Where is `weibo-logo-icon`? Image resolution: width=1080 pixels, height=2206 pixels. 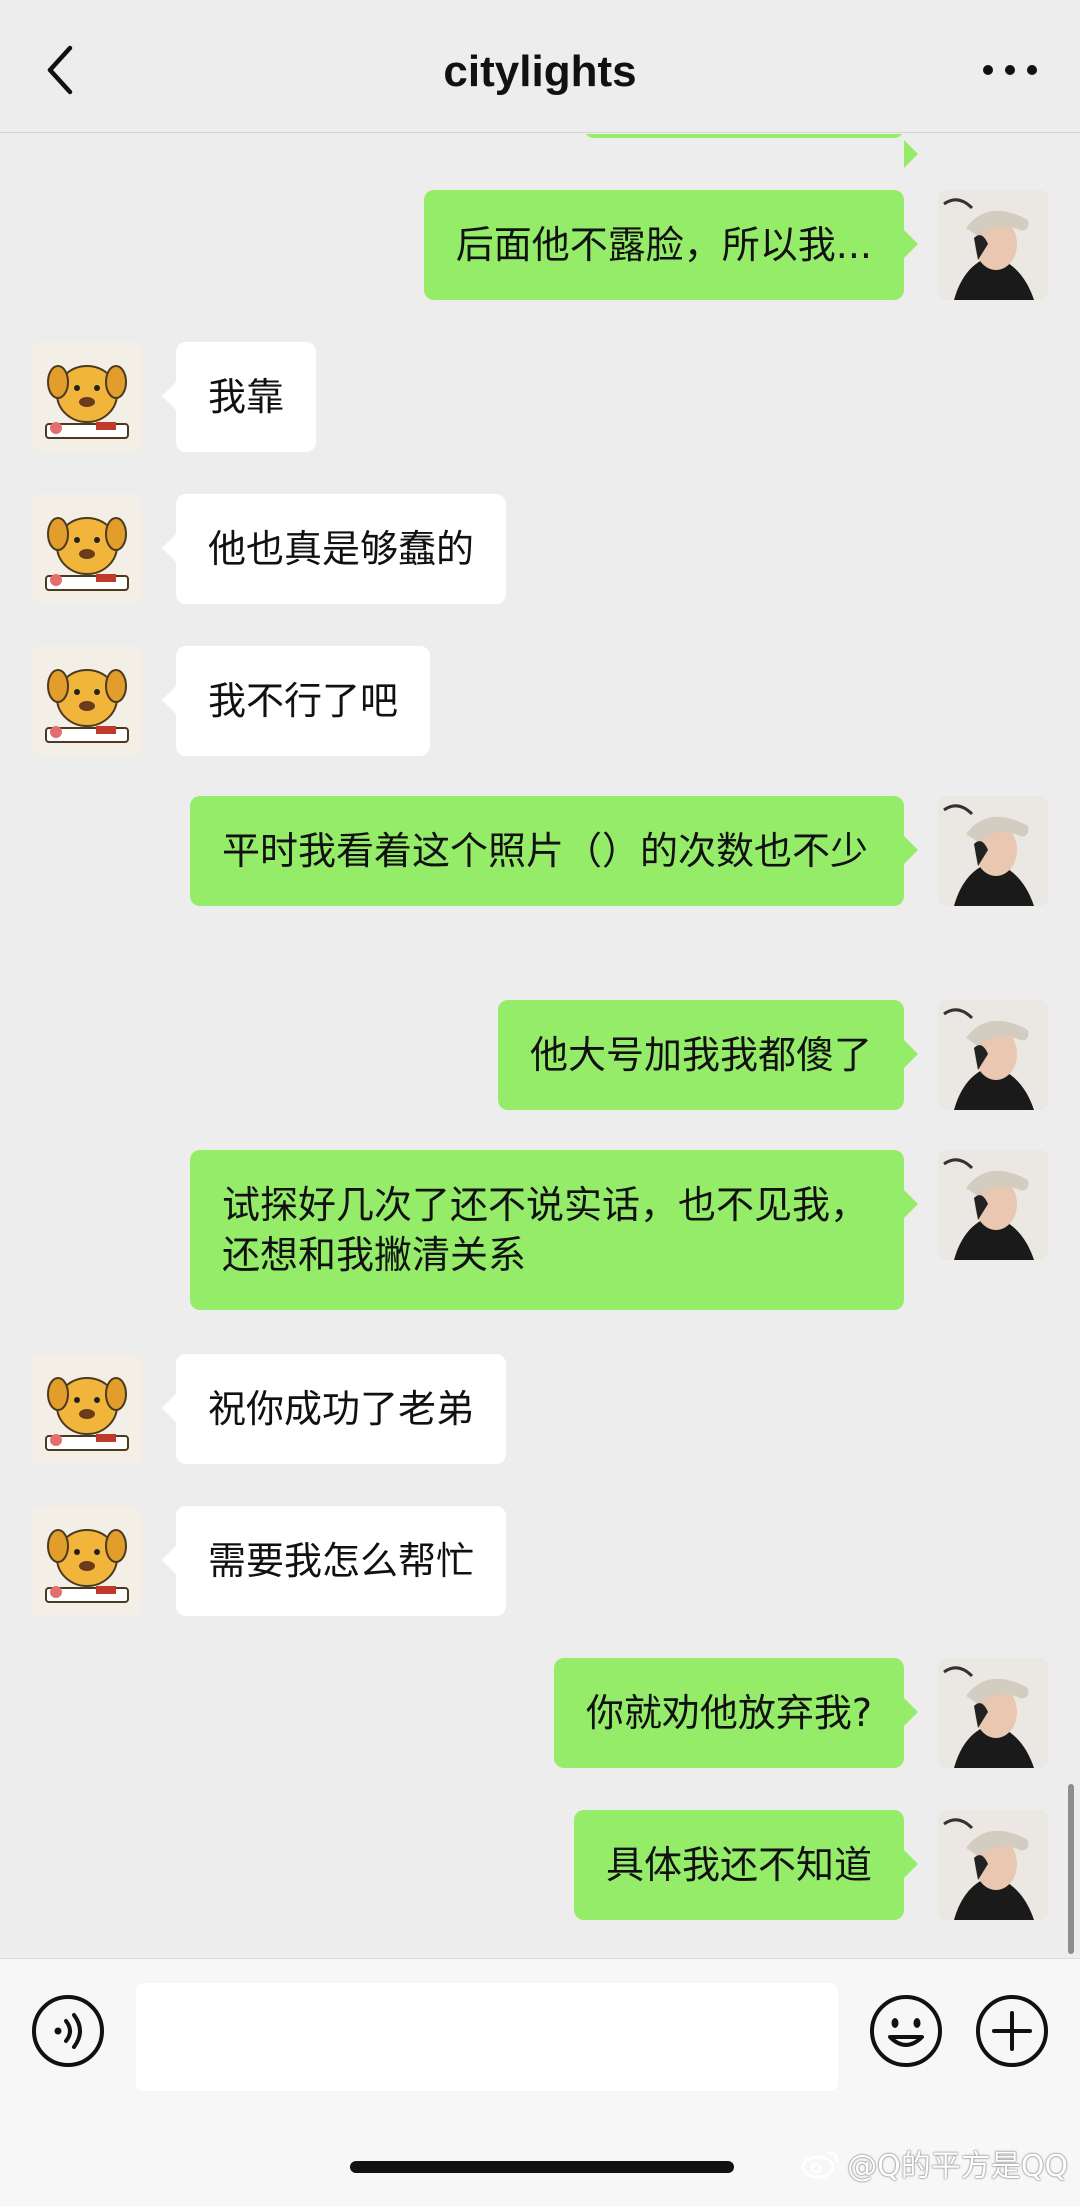 weibo-logo-icon is located at coordinates (820, 2165).